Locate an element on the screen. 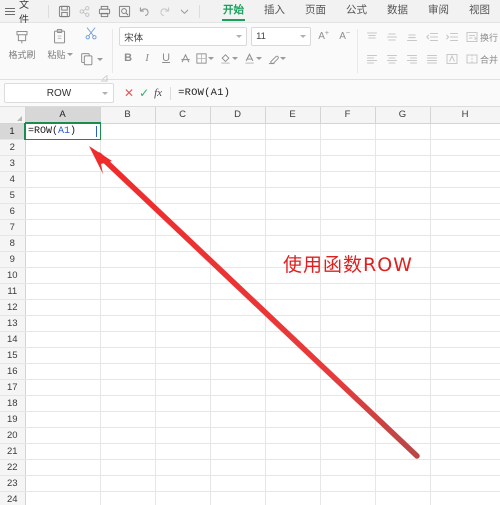 Image resolution: width=500 pixels, height=505 pixels. increase-indent-icon is located at coordinates (452, 37).